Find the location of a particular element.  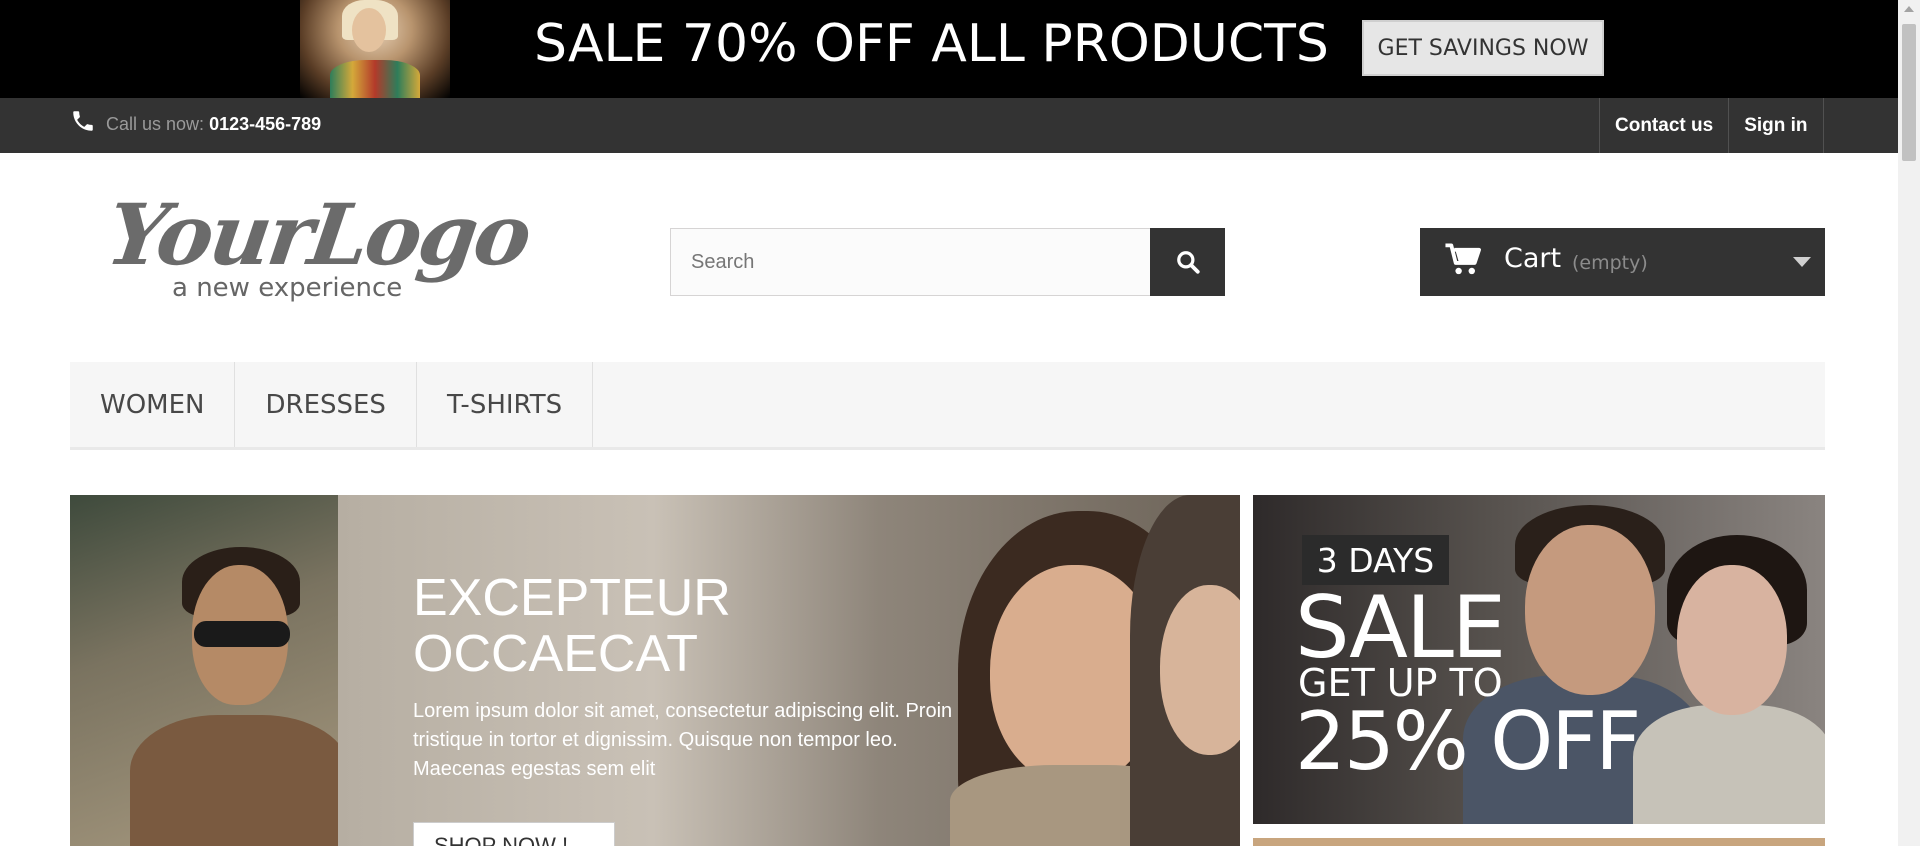

search-form is located at coordinates (947, 262).